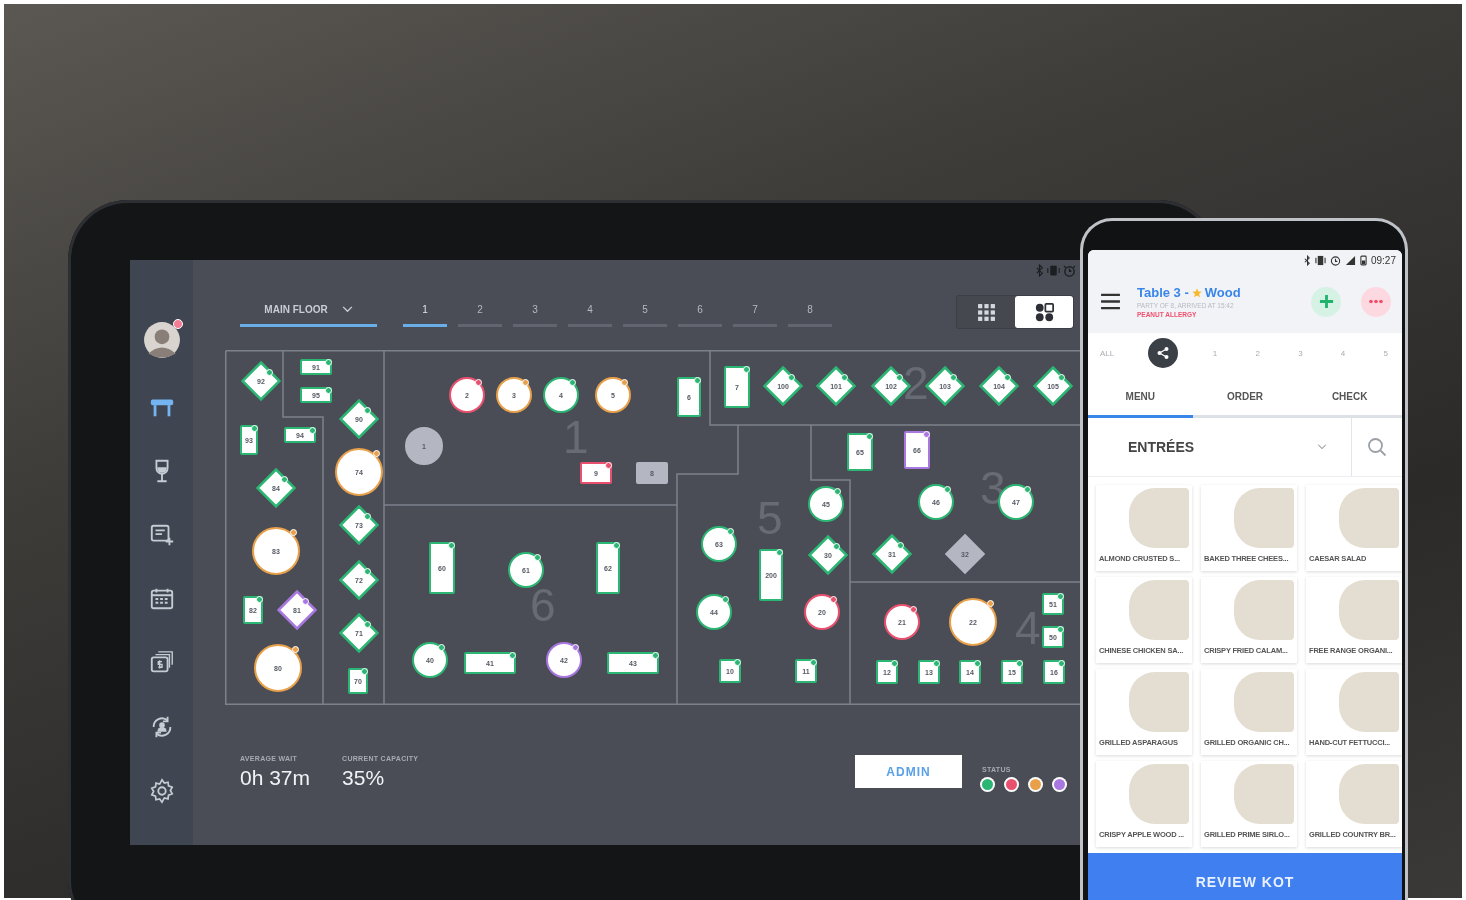 Image resolution: width=1466 pixels, height=900 pixels. Describe the element at coordinates (810, 311) in the screenshot. I see `section-tab: 8` at that location.